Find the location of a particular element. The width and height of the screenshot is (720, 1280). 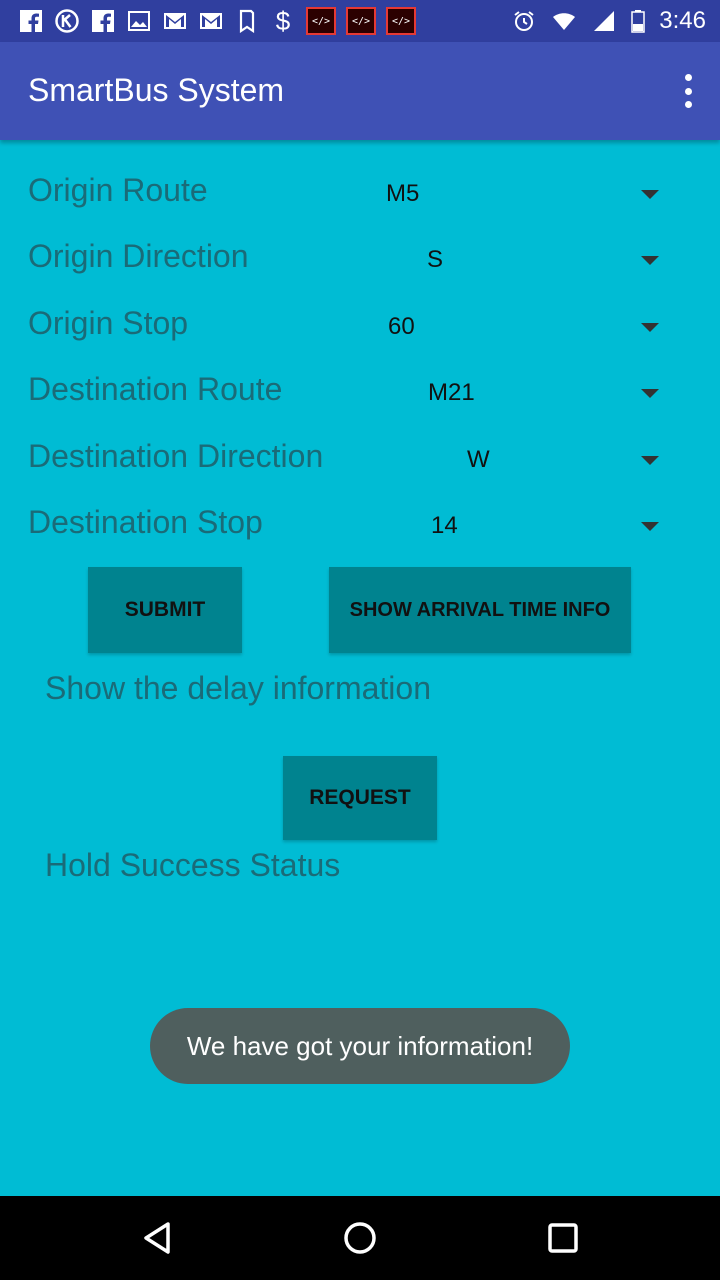

overflow-menu-button is located at coordinates (688, 91).